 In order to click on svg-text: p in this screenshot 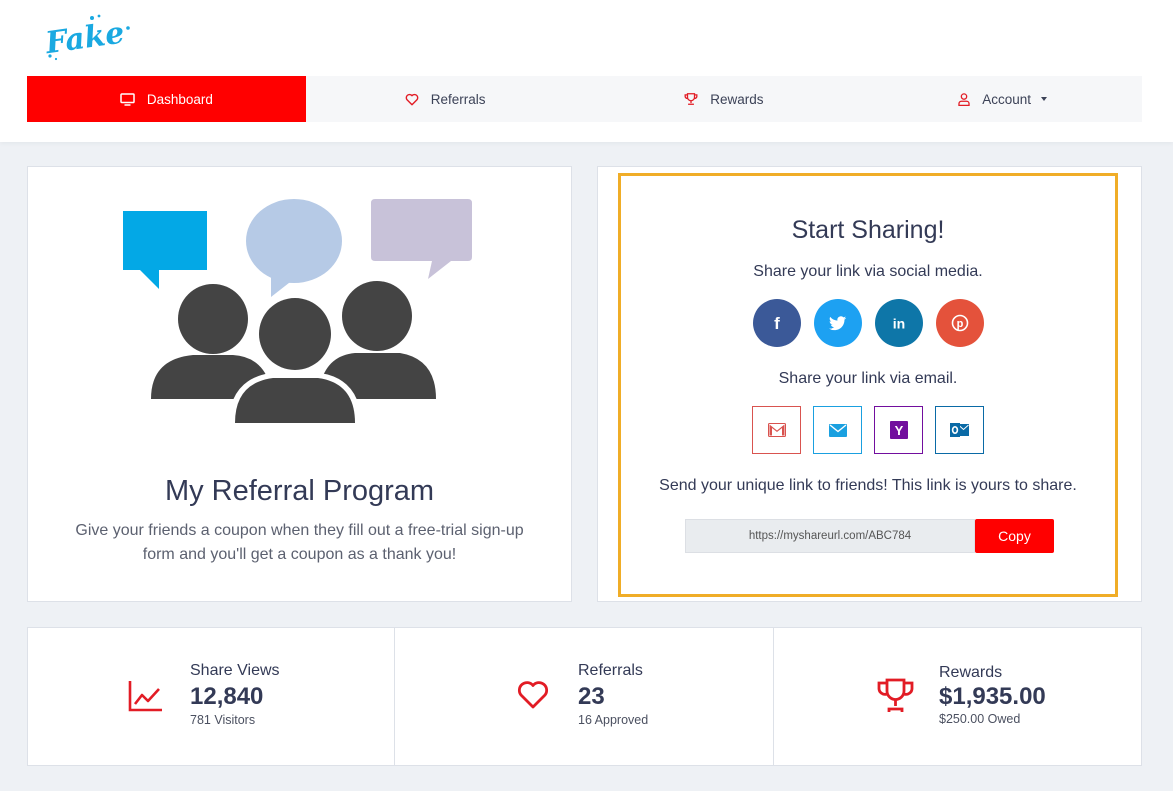, I will do `click(959, 324)`.